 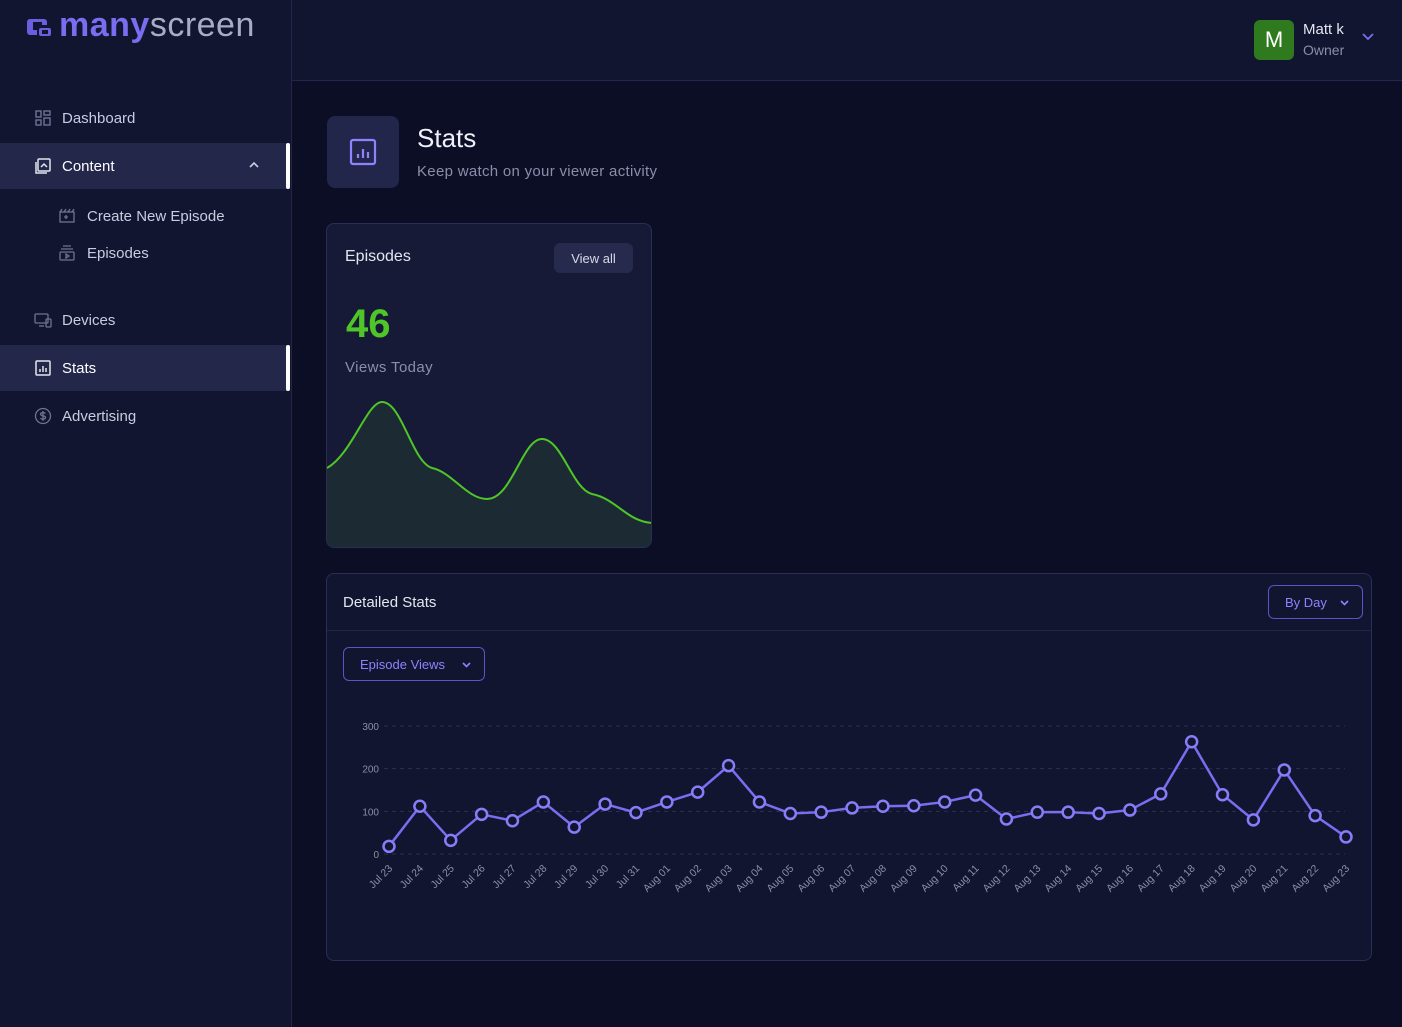 What do you see at coordinates (145, 320) in the screenshot?
I see `sidebar-item-devices: Devices` at bounding box center [145, 320].